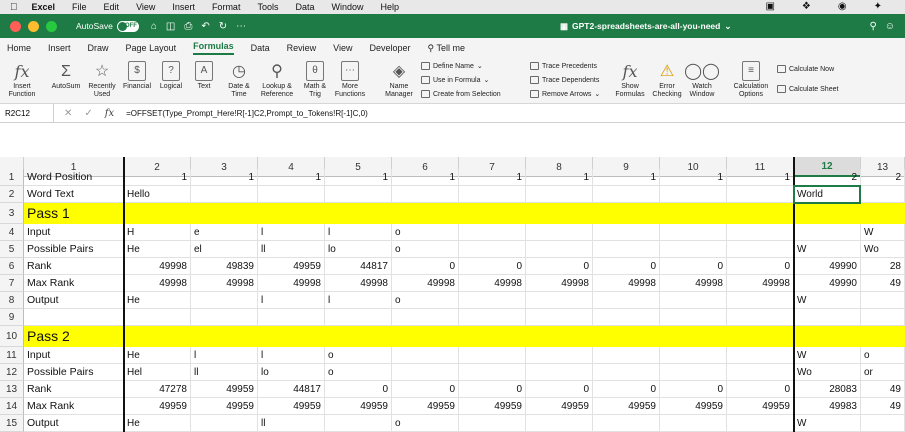 Image resolution: width=905 pixels, height=432 pixels. What do you see at coordinates (137, 76) in the screenshot?
I see `financial-button: $ Financial` at bounding box center [137, 76].